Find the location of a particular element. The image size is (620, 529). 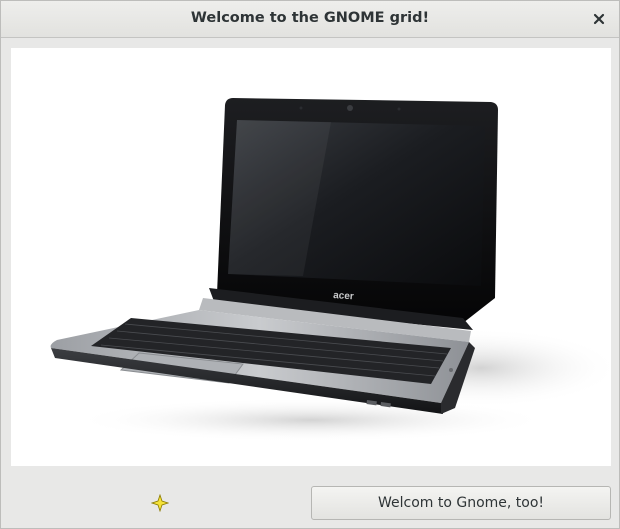

welcome-button: Welcom to Gnome, too! is located at coordinates (461, 503).